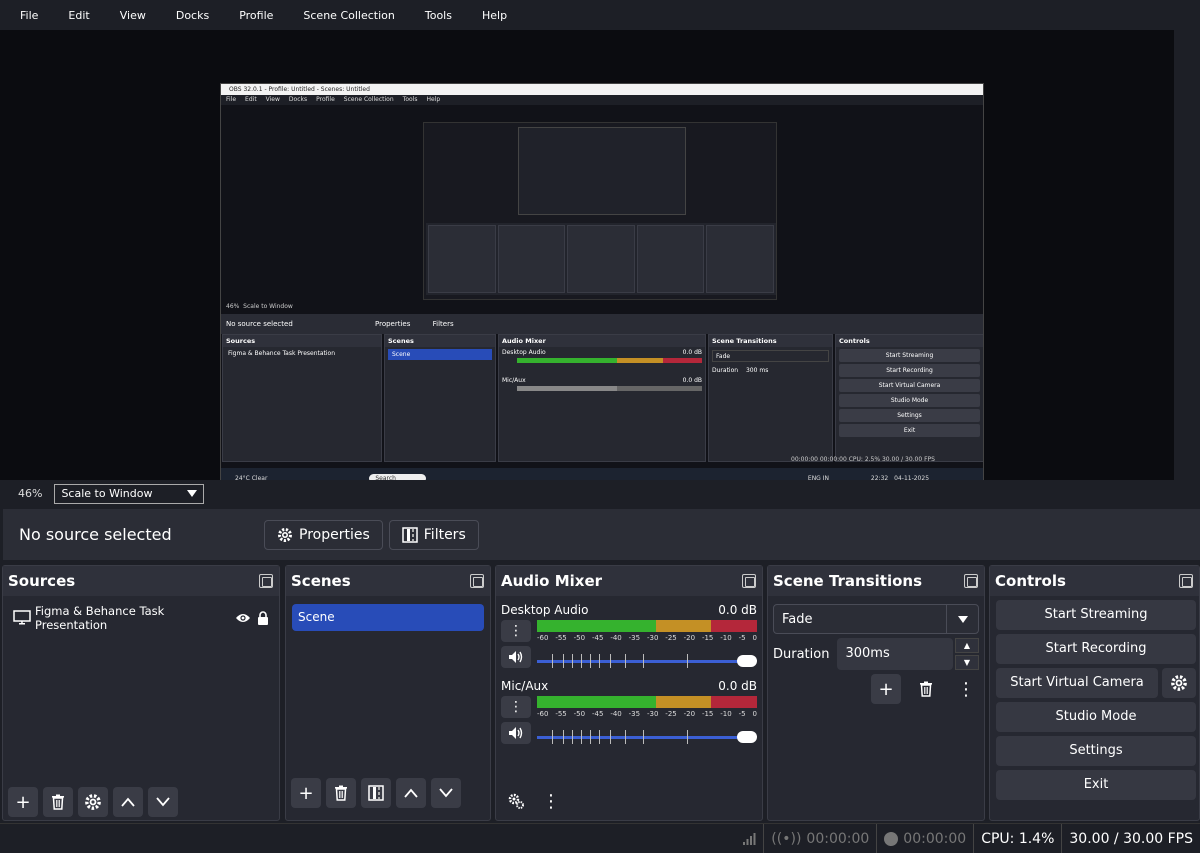 This screenshot has height=853, width=1200. What do you see at coordinates (891, 838) in the screenshot?
I see `record-dot-icon` at bounding box center [891, 838].